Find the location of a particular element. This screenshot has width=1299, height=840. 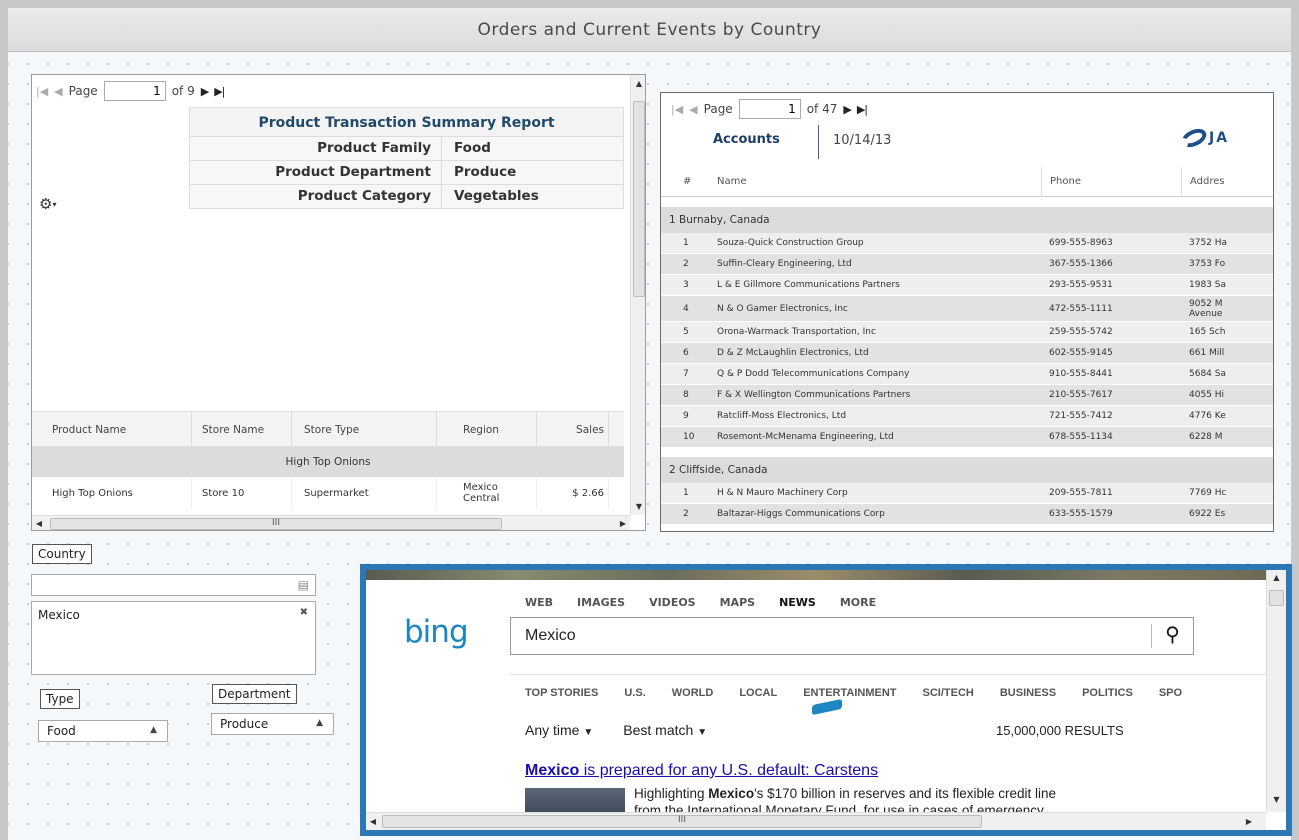

param-value: Vegetables is located at coordinates (496, 196).